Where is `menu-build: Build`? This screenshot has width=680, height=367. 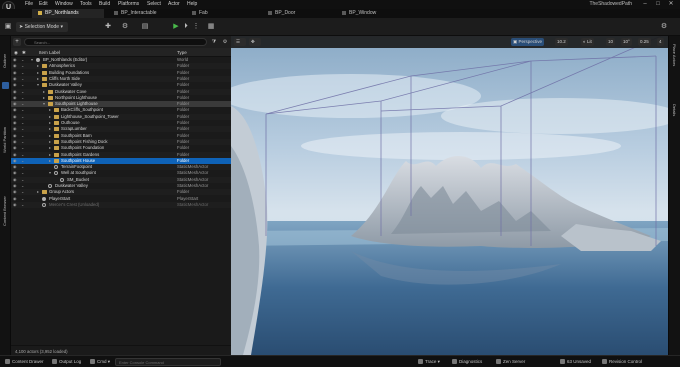
menu-build: Build is located at coordinates (104, 4).